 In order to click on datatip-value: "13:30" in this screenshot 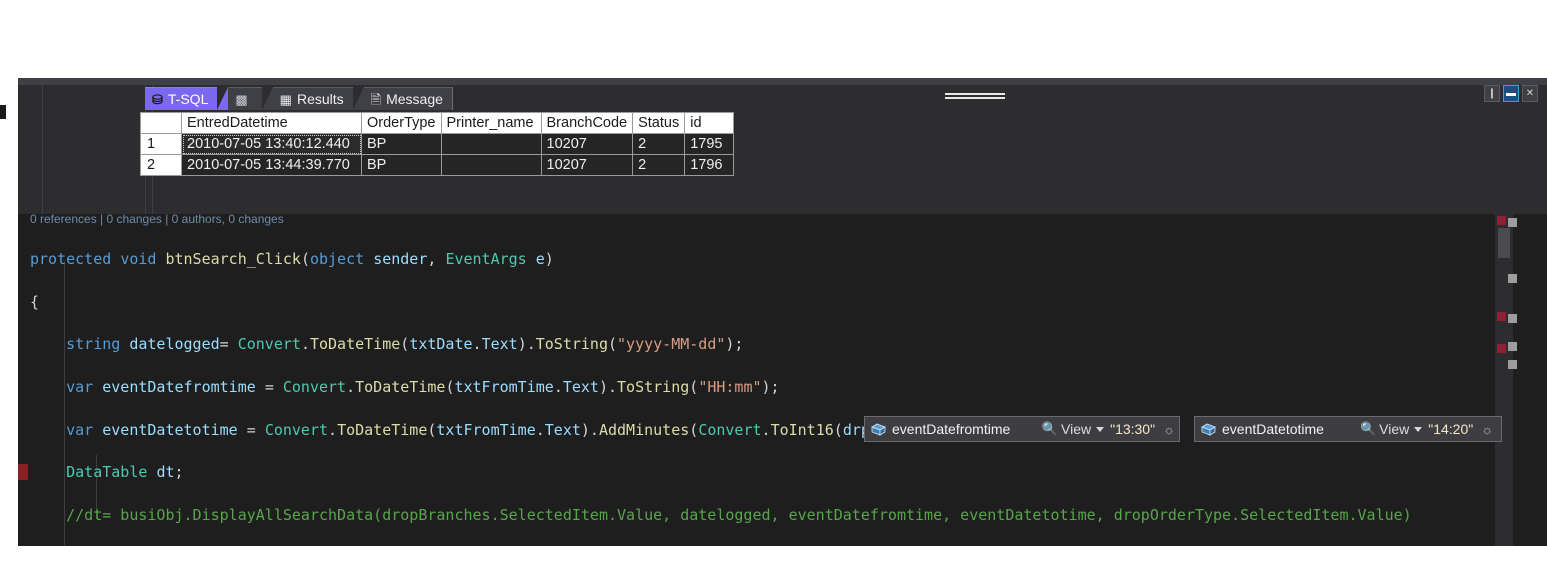, I will do `click(1133, 429)`.